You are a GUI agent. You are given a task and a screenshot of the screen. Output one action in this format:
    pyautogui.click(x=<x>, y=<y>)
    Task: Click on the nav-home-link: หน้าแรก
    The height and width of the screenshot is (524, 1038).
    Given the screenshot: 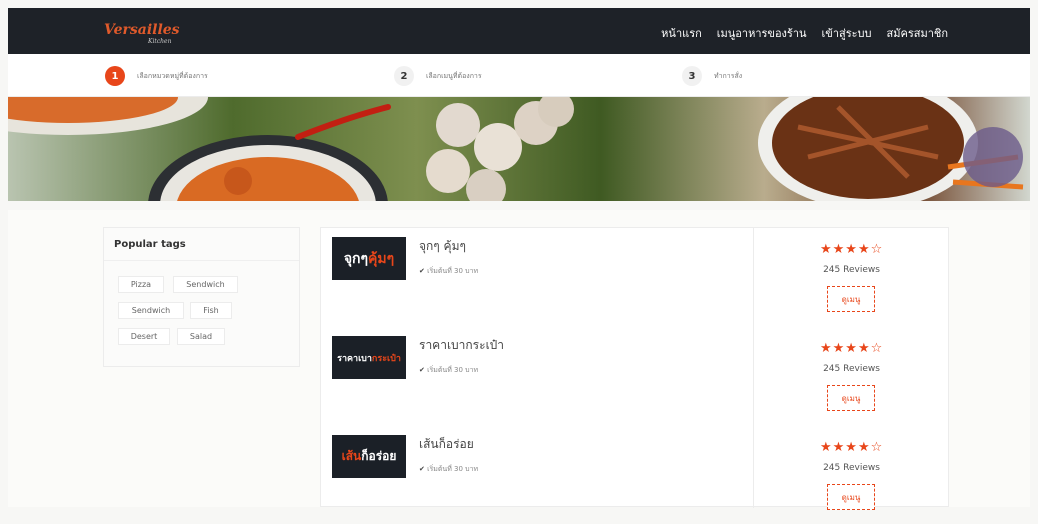 What is the action you would take?
    pyautogui.click(x=681, y=33)
    